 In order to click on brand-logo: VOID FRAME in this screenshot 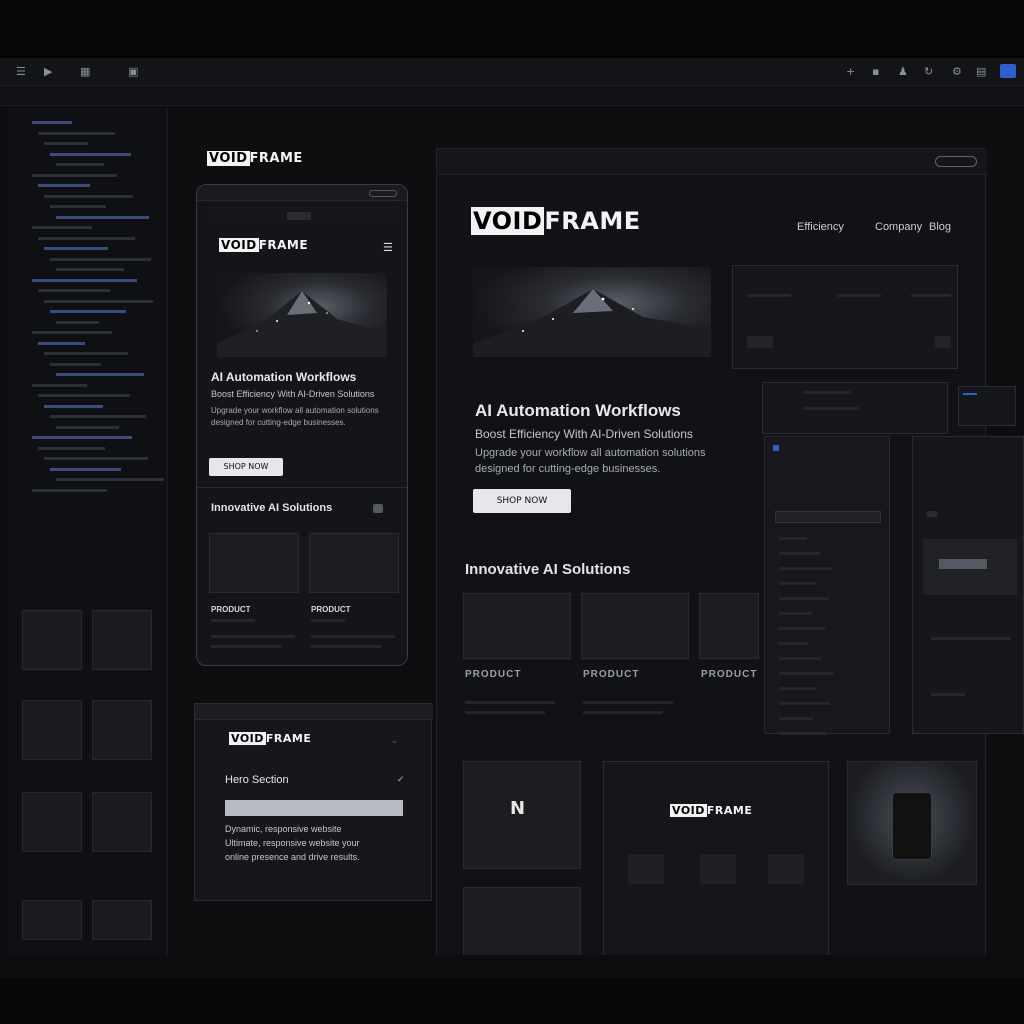, I will do `click(255, 158)`.